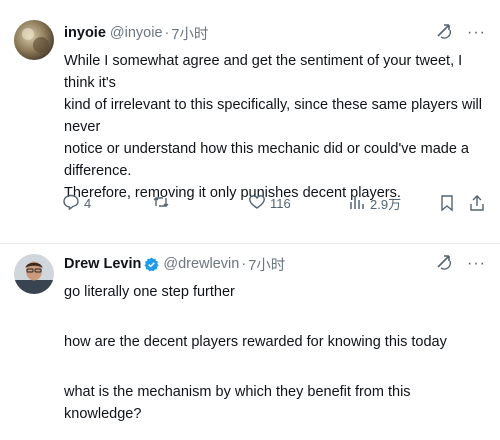 The image size is (500, 440). What do you see at coordinates (280, 203) in the screenshot?
I see `like-count: 116` at bounding box center [280, 203].